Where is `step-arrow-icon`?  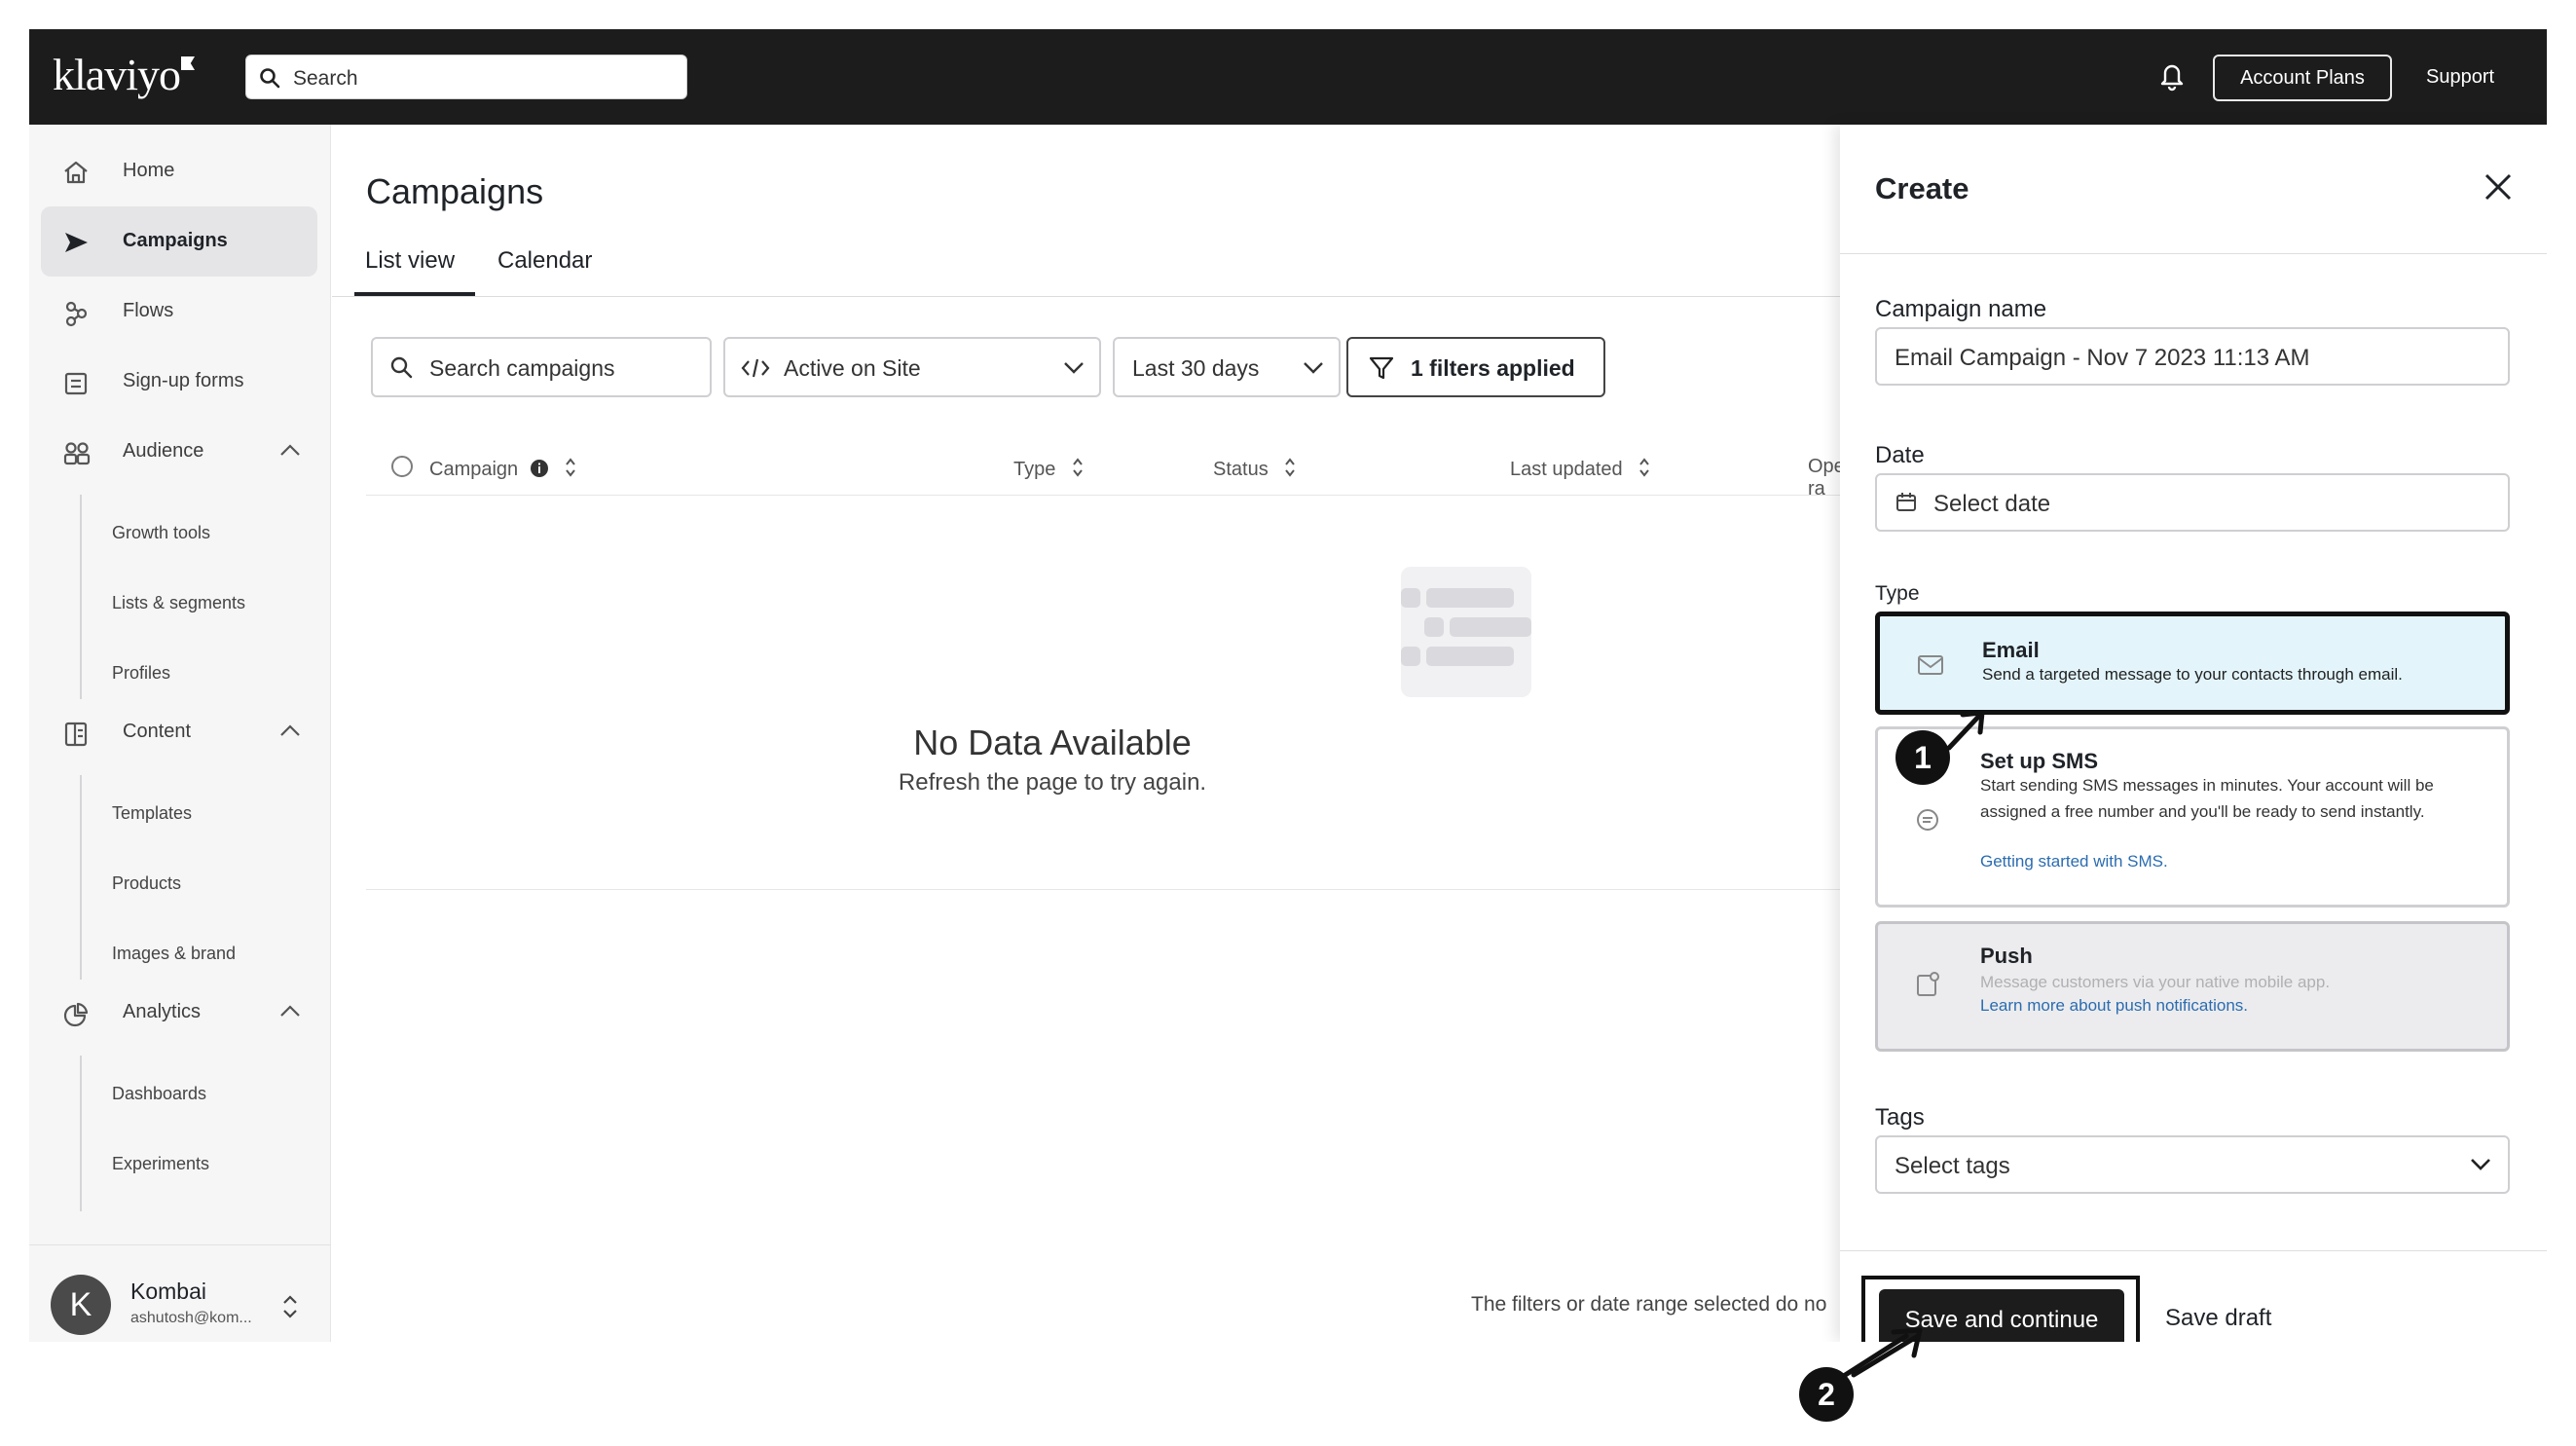 step-arrow-icon is located at coordinates (1909, 1047).